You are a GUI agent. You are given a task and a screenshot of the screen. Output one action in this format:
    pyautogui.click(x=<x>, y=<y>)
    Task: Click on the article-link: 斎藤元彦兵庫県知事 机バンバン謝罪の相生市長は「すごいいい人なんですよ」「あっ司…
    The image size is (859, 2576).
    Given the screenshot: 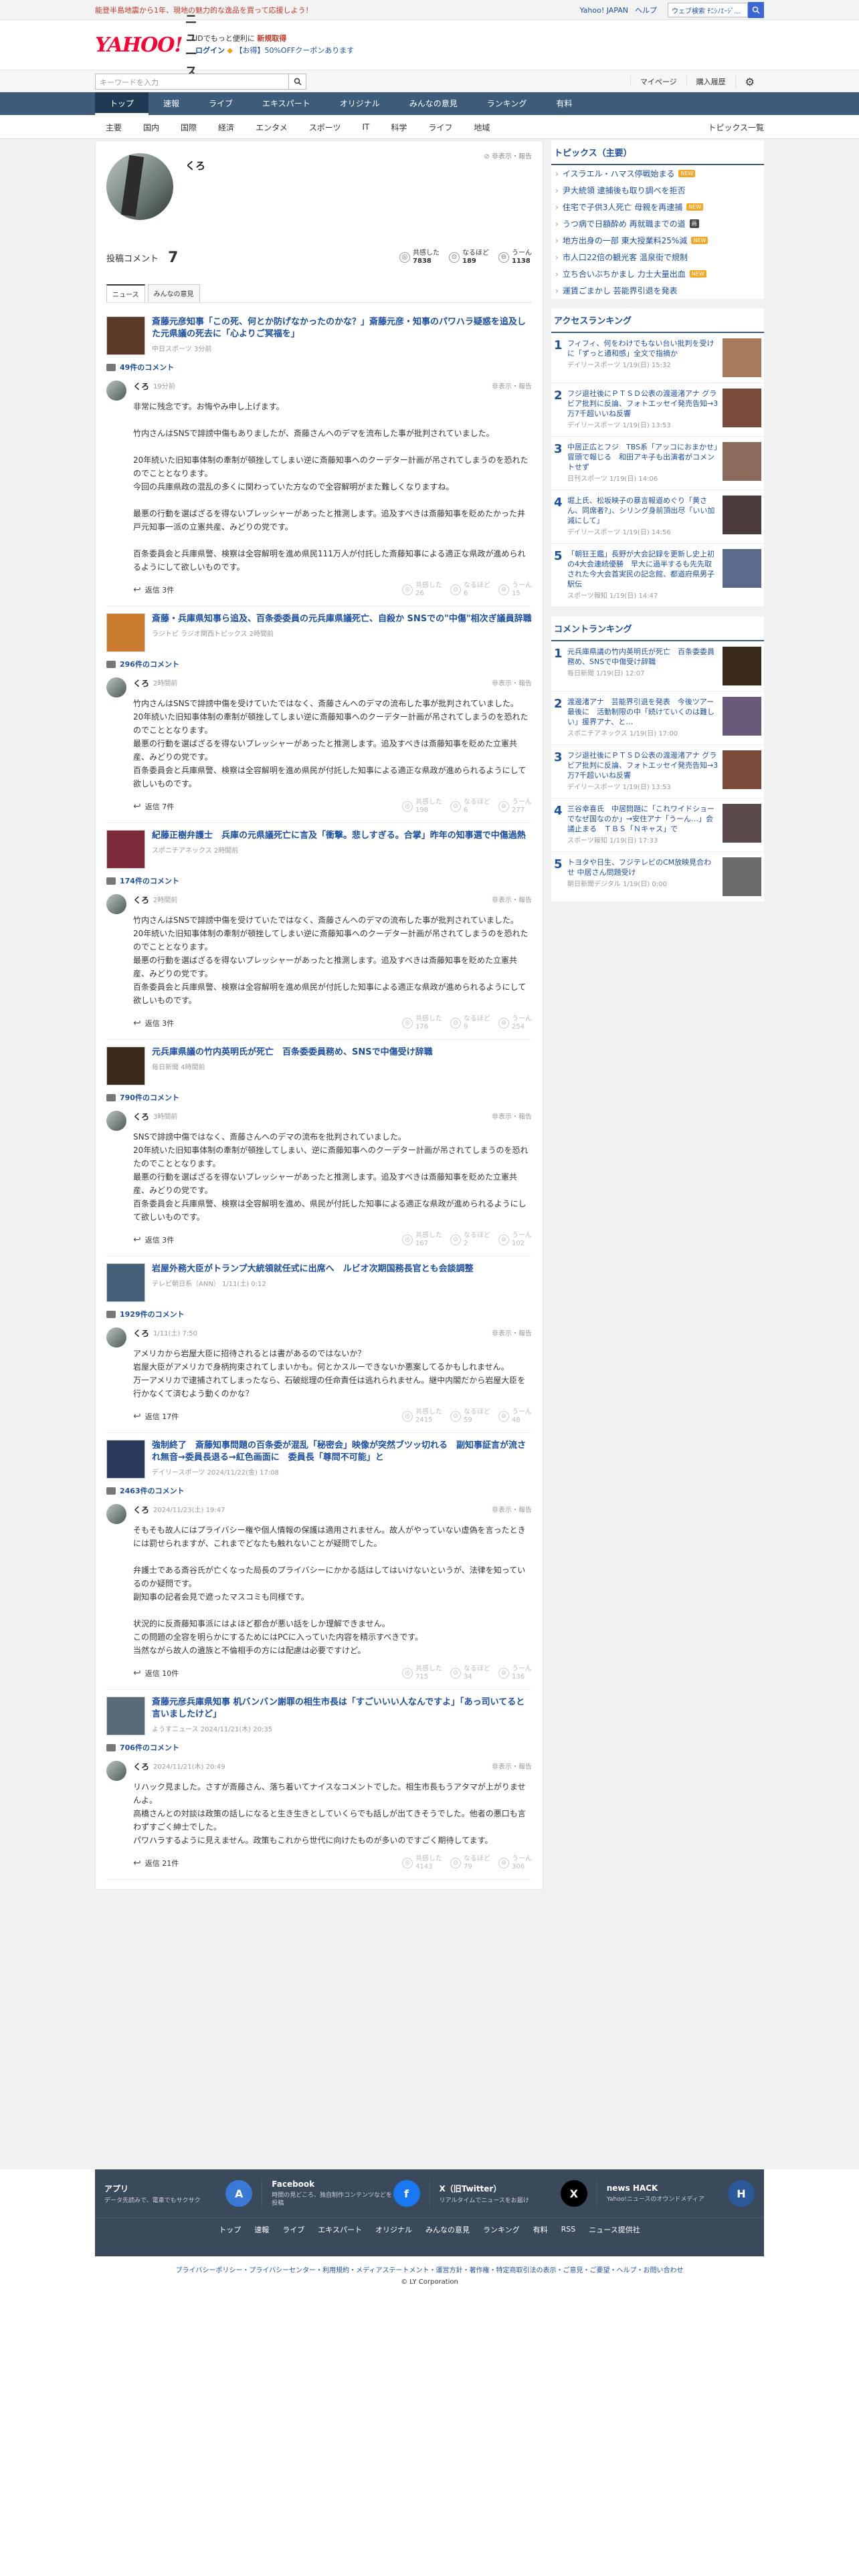 What is the action you would take?
    pyautogui.click(x=319, y=1716)
    